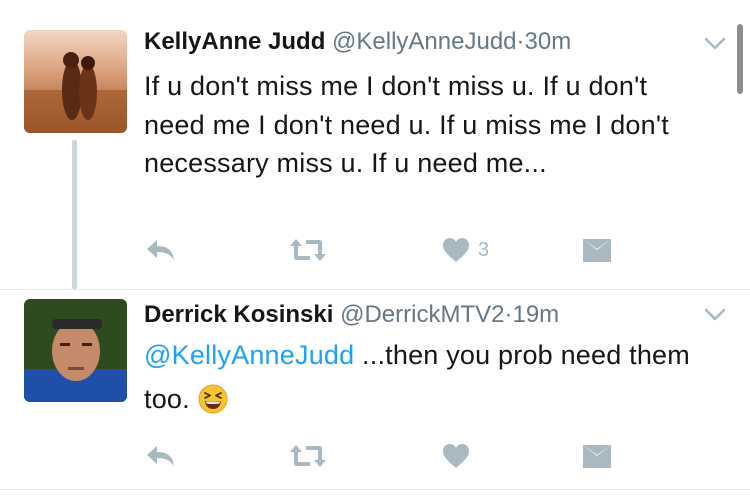 This screenshot has width=750, height=504. Describe the element at coordinates (375, 456) in the screenshot. I see `tweet-actions` at that location.